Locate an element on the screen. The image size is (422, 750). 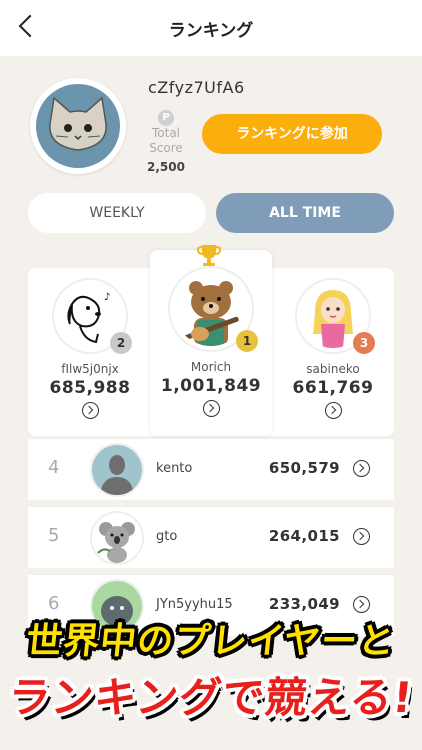
page-title: ランキング is located at coordinates (211, 31).